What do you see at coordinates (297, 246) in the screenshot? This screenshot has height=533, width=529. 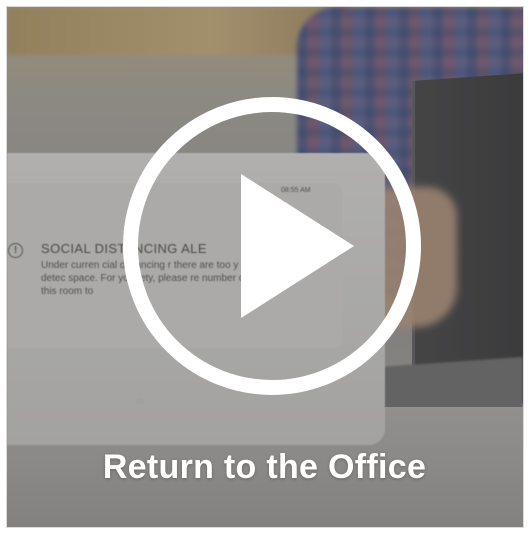 I see `play-icon` at bounding box center [297, 246].